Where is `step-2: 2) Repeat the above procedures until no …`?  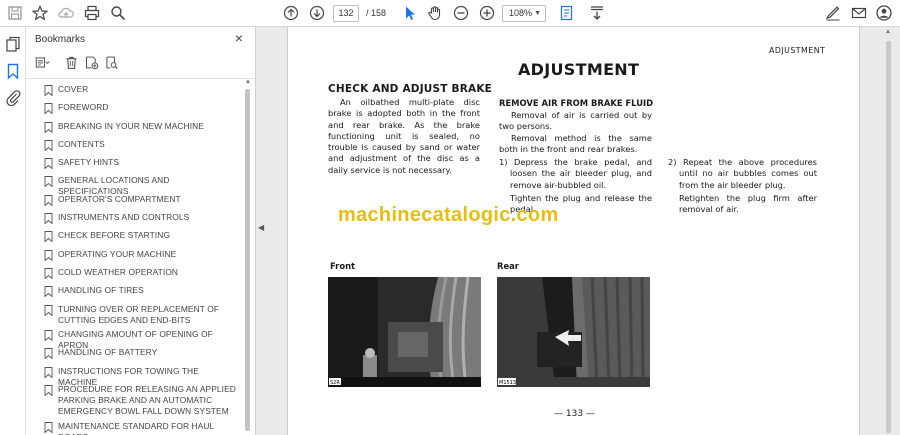 step-2: 2) Repeat the above procedures until no … is located at coordinates (742, 173).